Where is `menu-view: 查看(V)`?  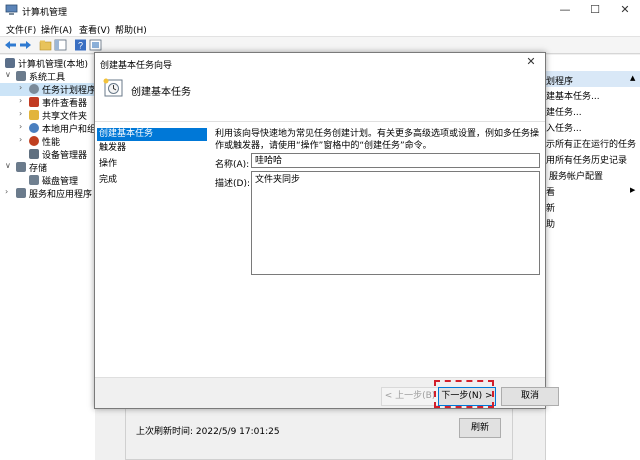
menu-view: 查看(V) is located at coordinates (94, 29).